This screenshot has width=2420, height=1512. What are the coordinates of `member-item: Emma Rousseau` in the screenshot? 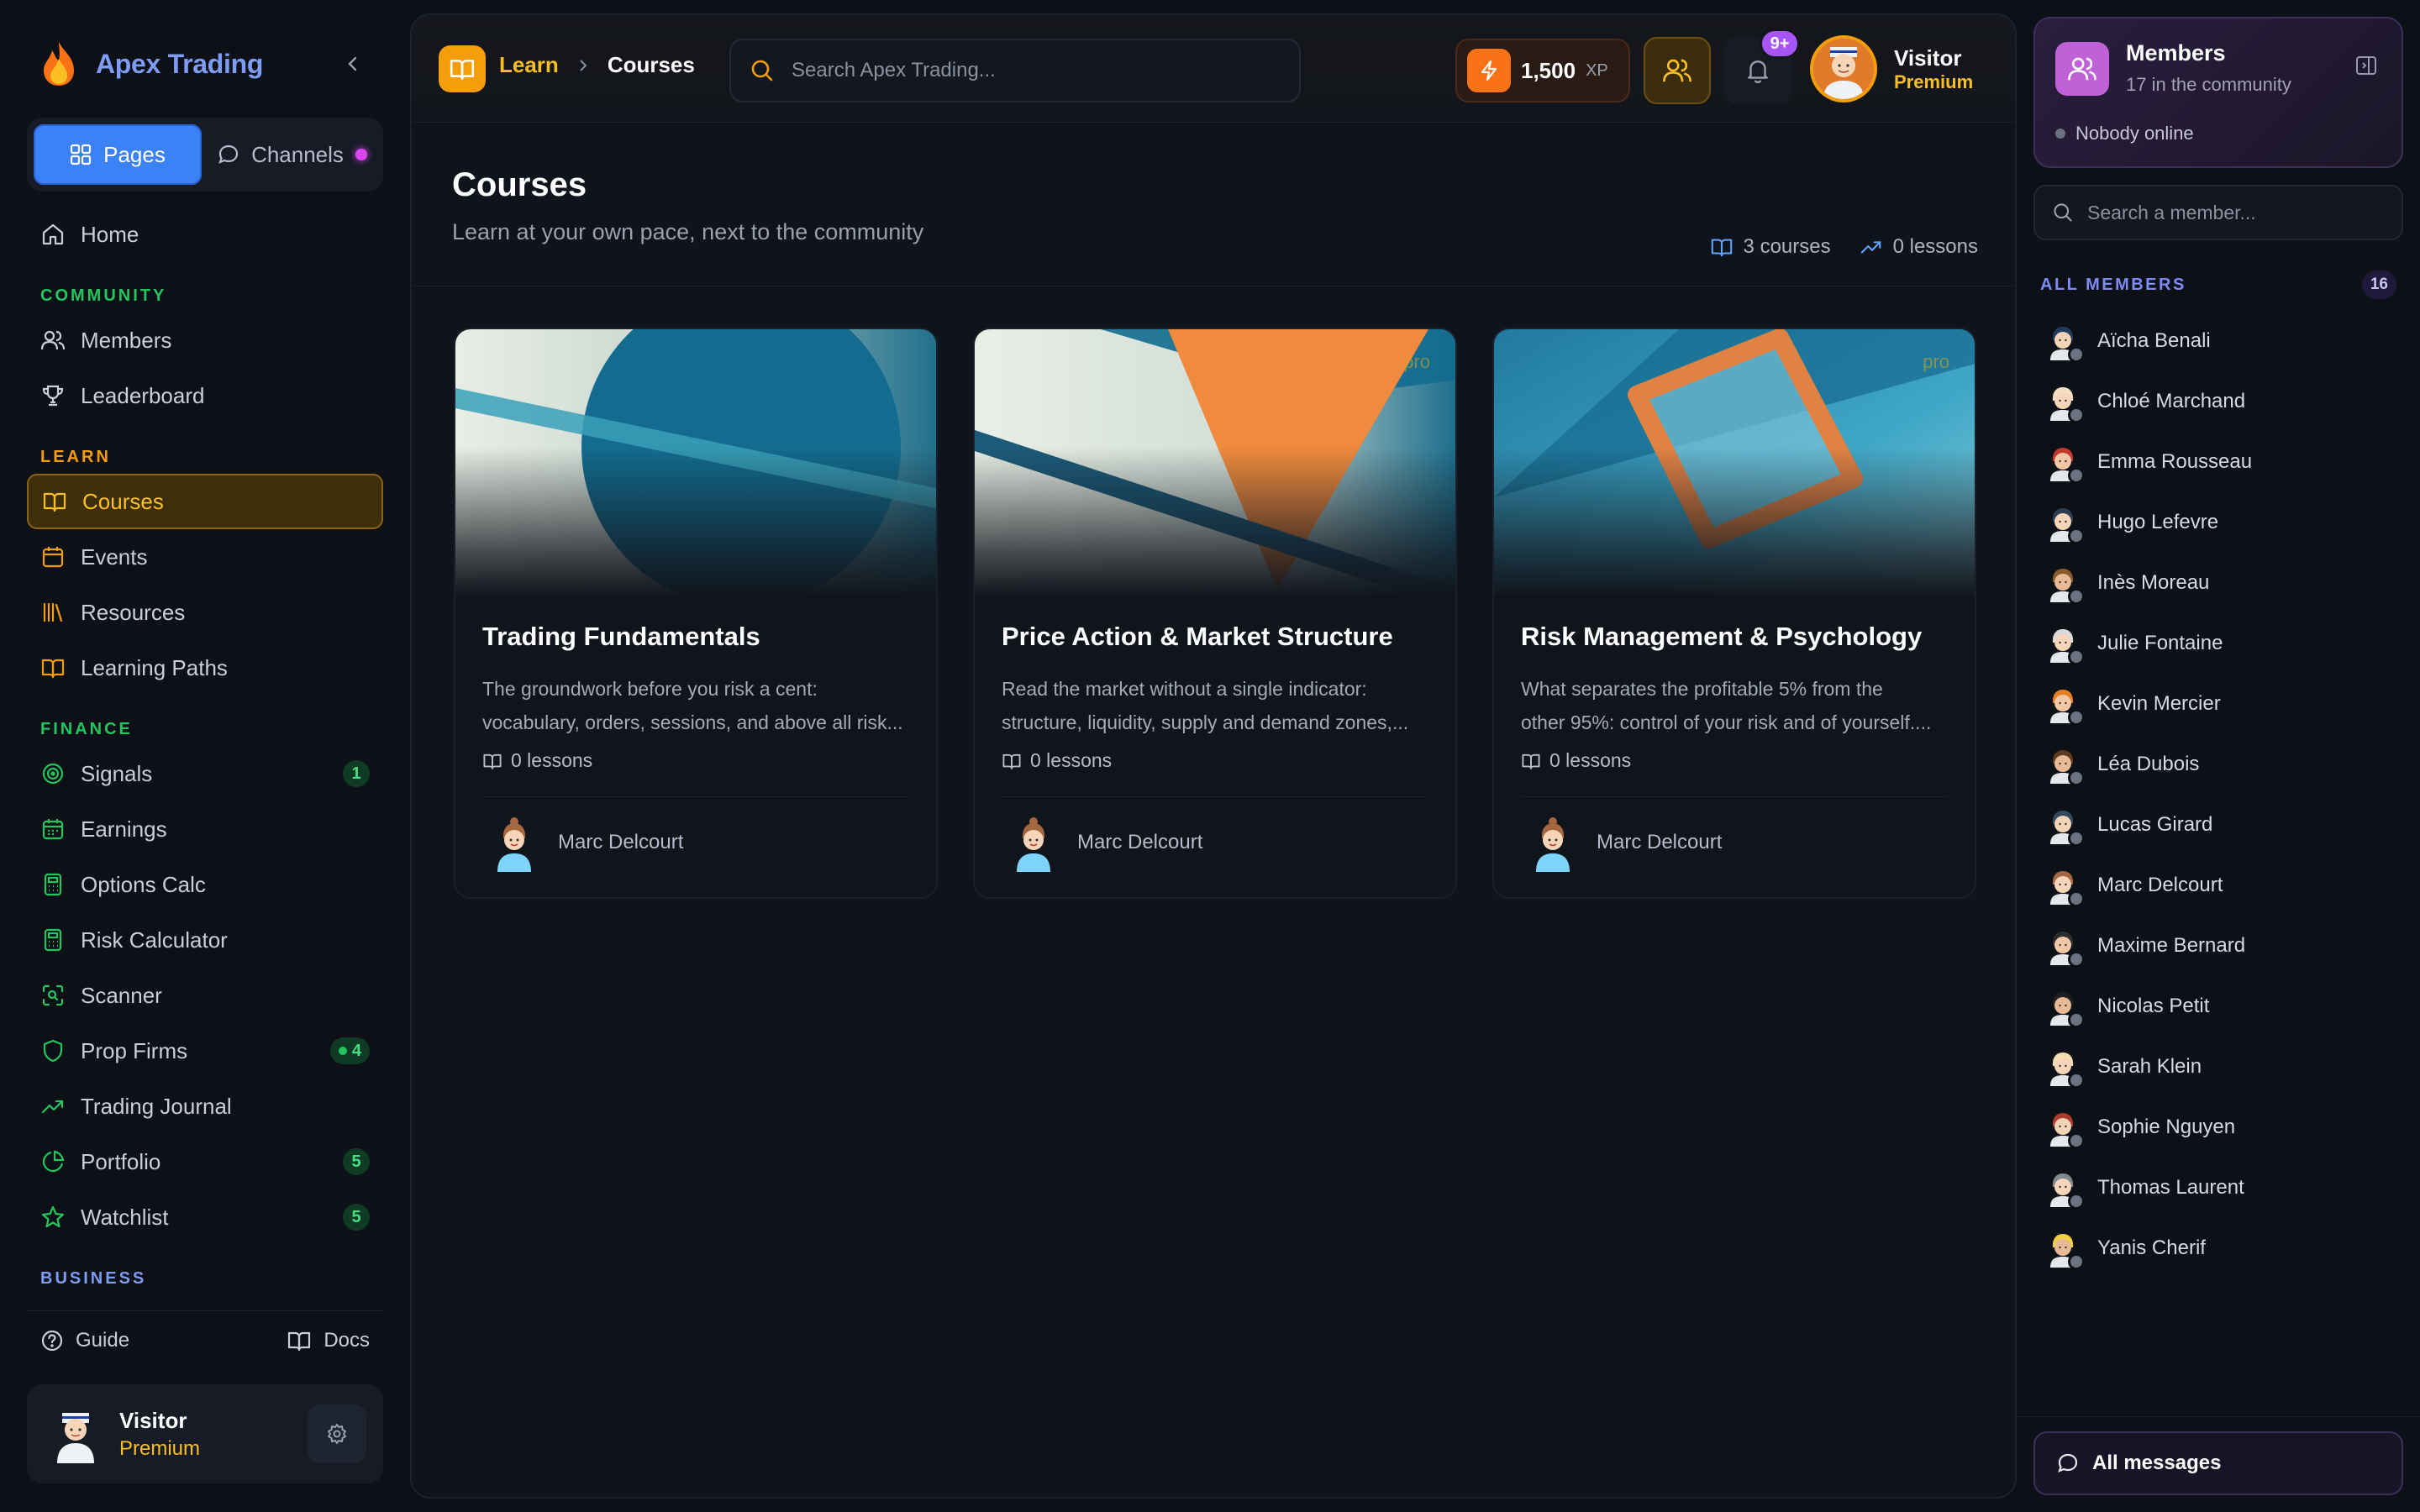 It's located at (2218, 462).